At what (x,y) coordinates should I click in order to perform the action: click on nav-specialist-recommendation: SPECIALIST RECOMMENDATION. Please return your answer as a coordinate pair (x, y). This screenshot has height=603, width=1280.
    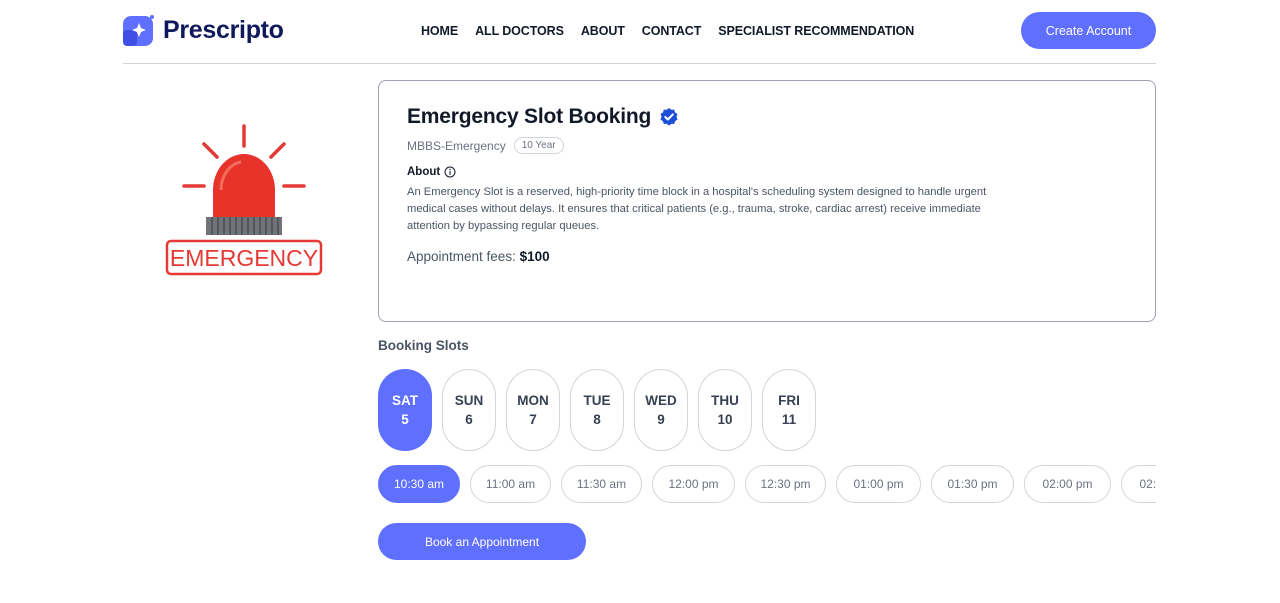
    Looking at the image, I should click on (816, 31).